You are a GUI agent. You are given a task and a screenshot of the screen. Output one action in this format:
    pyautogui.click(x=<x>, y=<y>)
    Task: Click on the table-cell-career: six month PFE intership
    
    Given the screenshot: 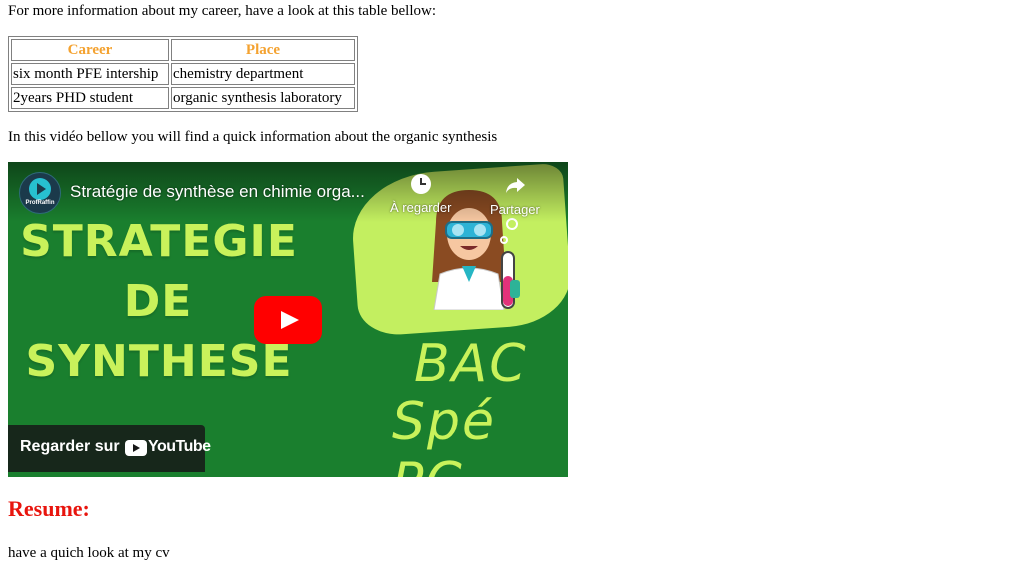 What is the action you would take?
    pyautogui.click(x=90, y=74)
    